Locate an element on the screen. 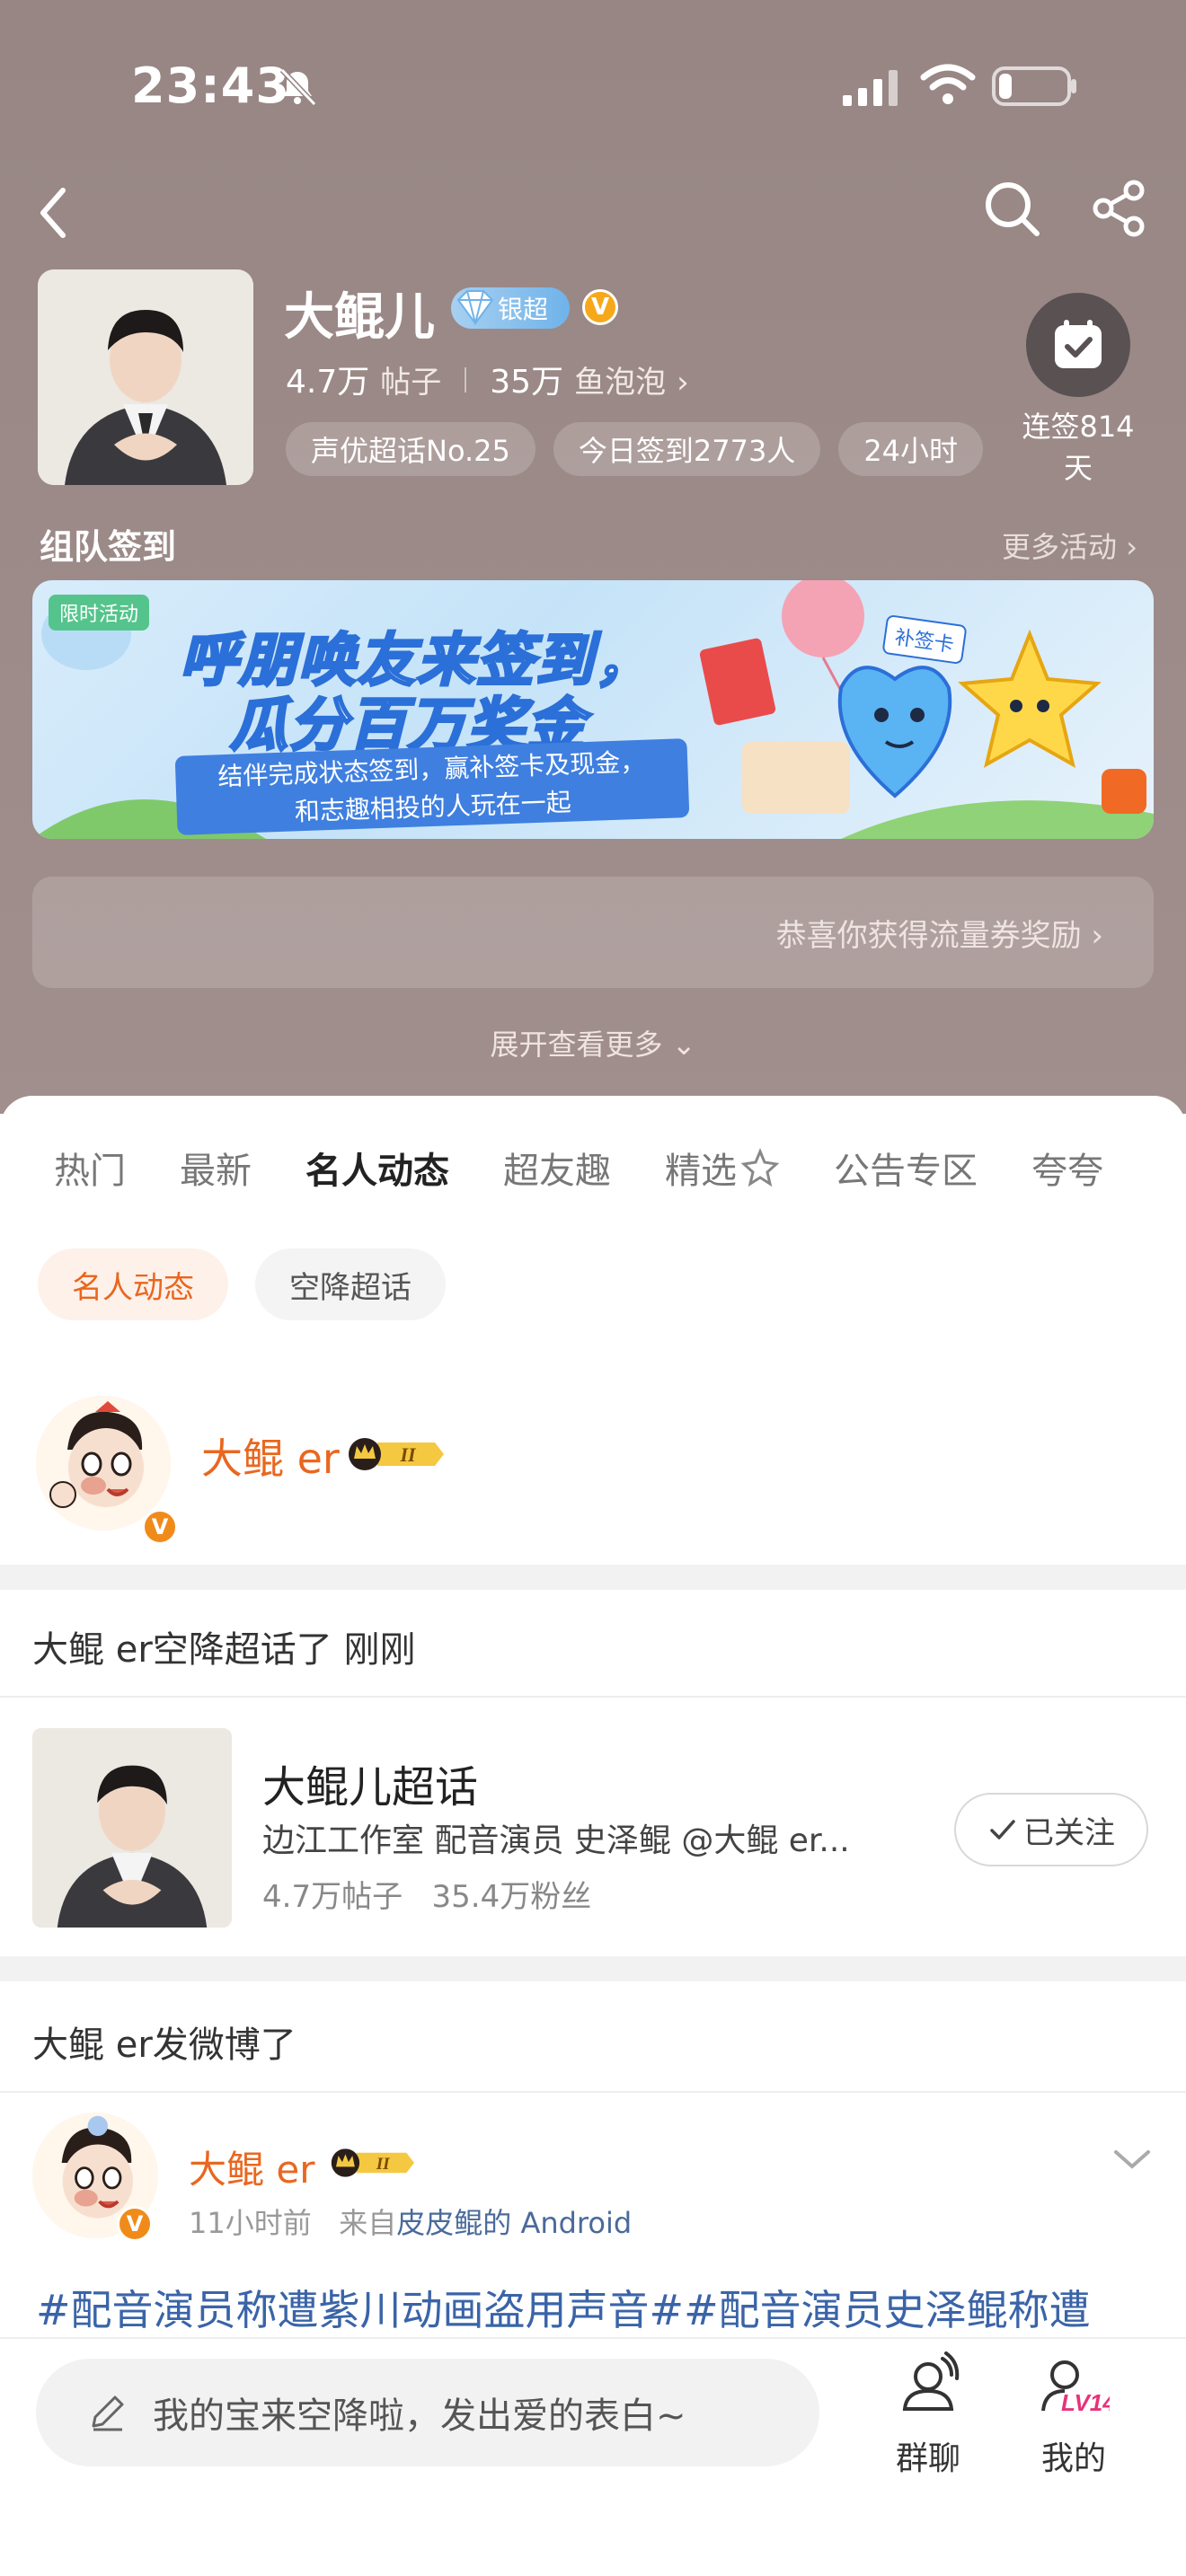  celebrity-name: 大鲲 er is located at coordinates (270, 1456).